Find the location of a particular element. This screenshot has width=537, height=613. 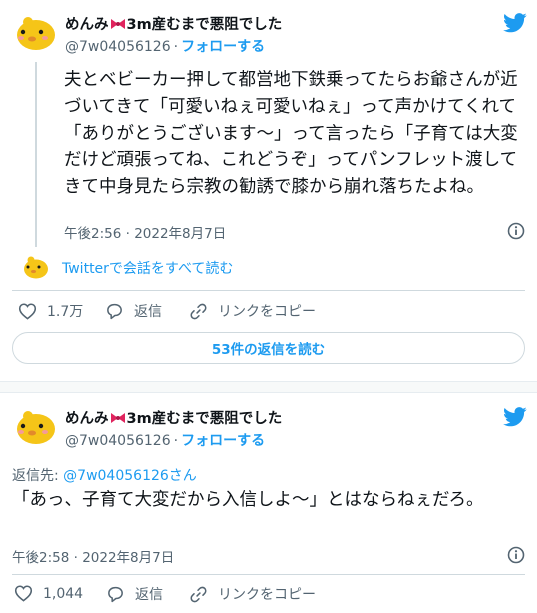

read-replies-button: 53件の返信を読む is located at coordinates (268, 348).